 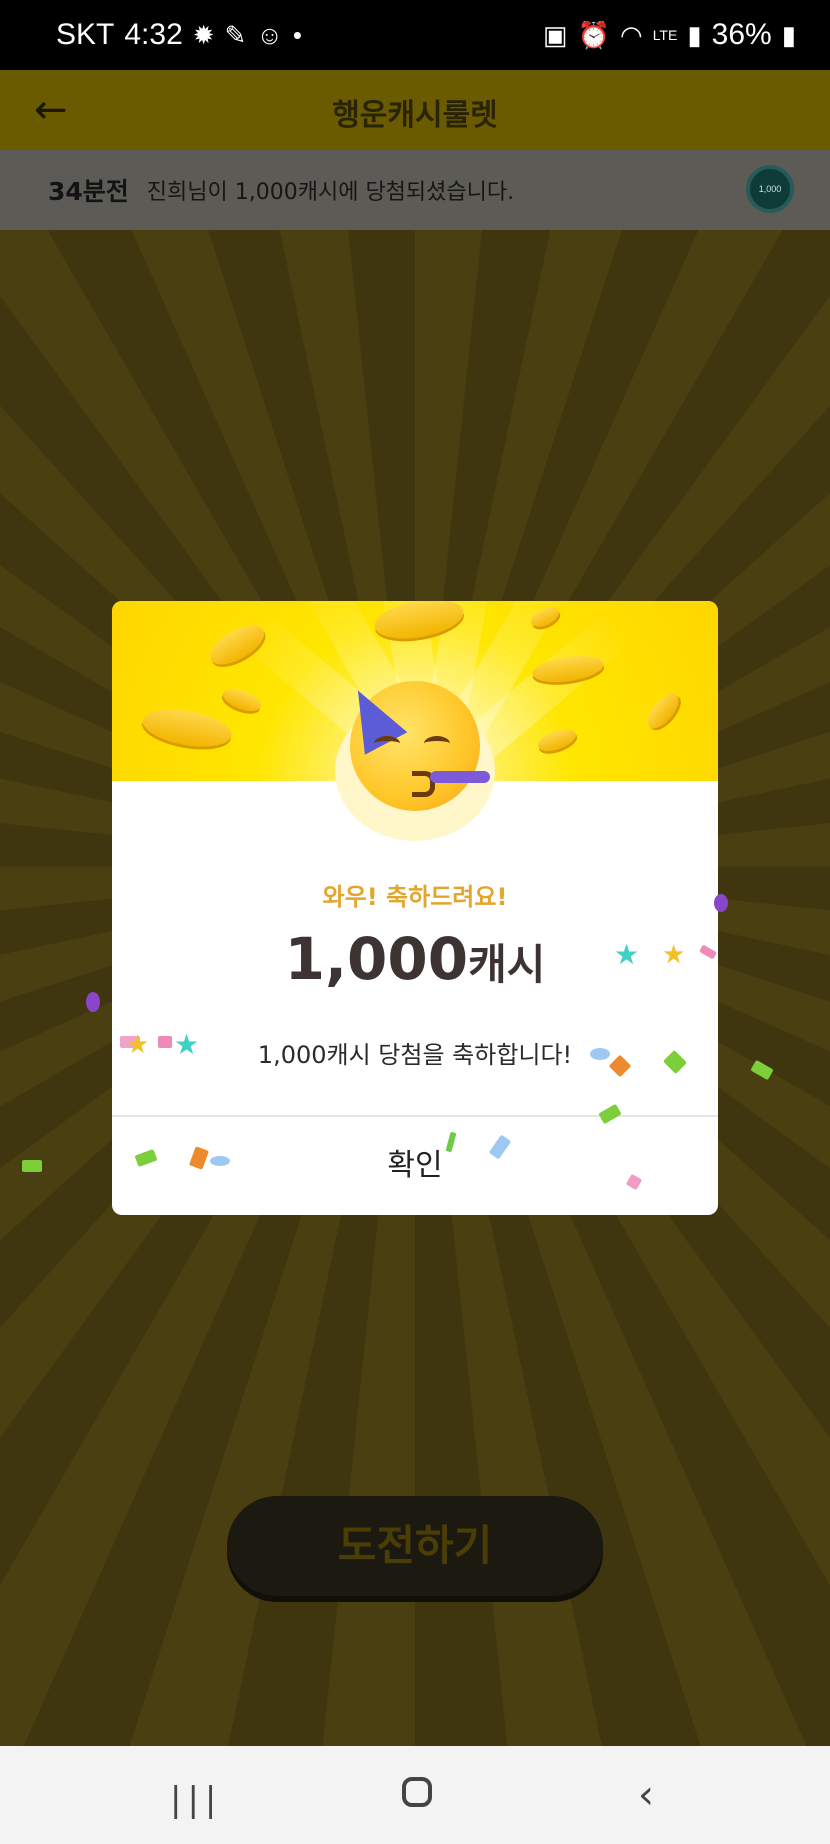 What do you see at coordinates (631, 34) in the screenshot?
I see `wifi-icon: ◠` at bounding box center [631, 34].